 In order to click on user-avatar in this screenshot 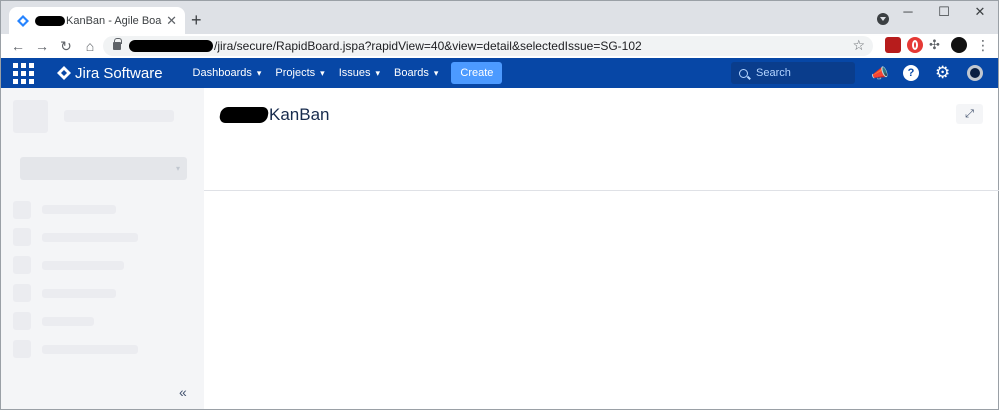, I will do `click(975, 73)`.